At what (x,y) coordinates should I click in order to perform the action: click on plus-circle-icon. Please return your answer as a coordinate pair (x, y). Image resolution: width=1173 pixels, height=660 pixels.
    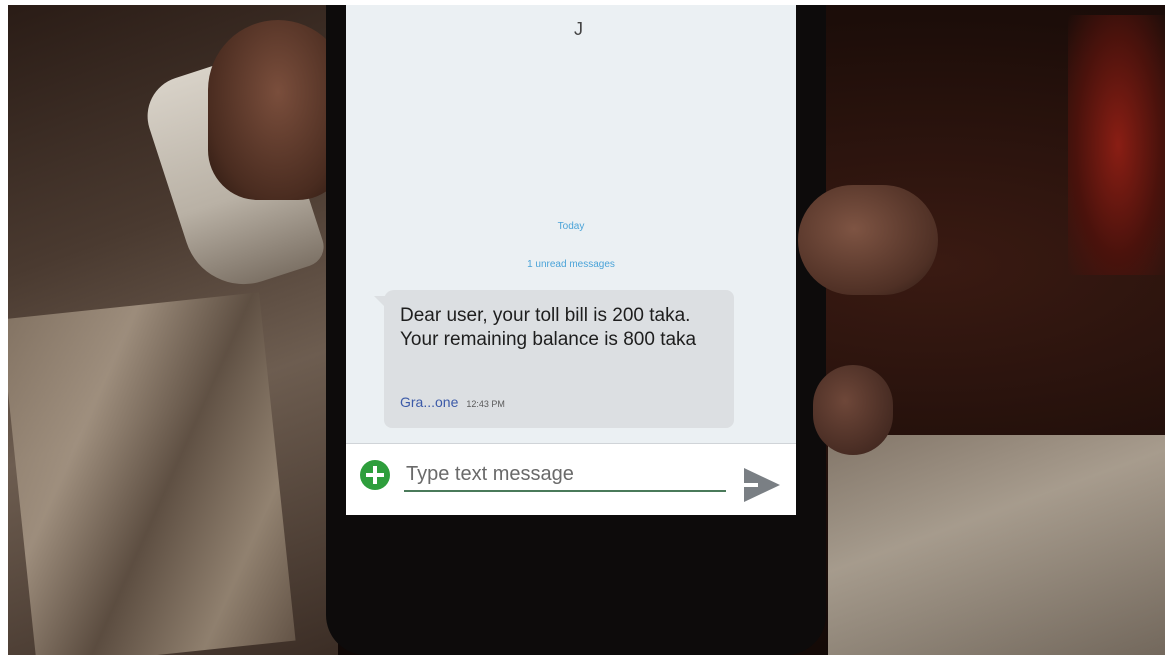
    Looking at the image, I should click on (375, 475).